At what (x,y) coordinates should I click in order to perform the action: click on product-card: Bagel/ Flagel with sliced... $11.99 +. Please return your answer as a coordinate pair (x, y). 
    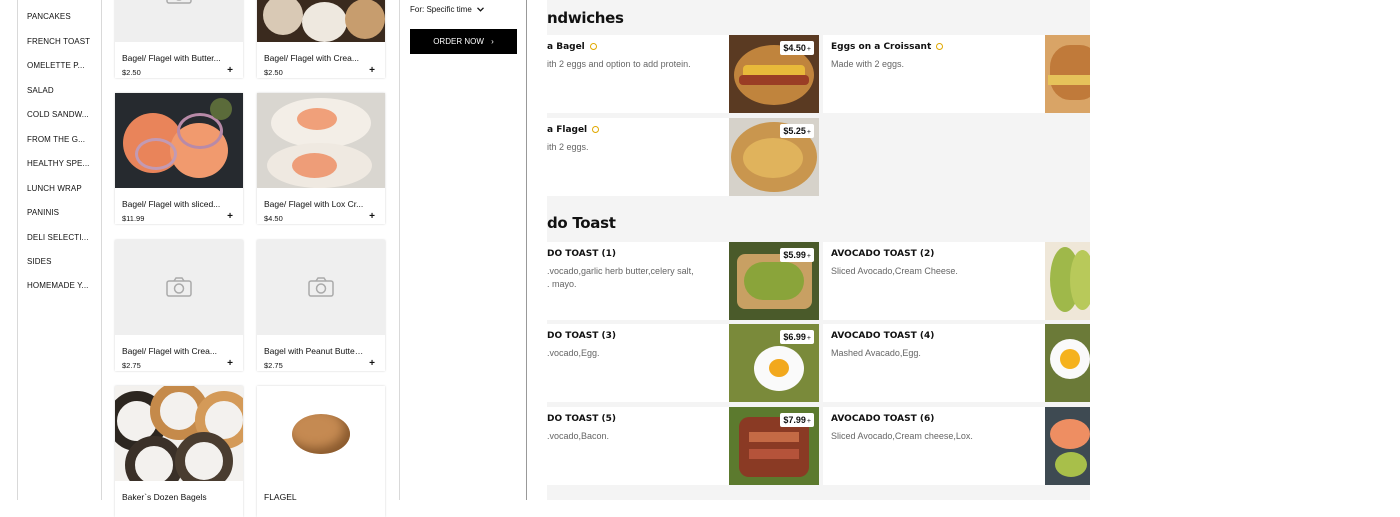
    Looking at the image, I should click on (179, 158).